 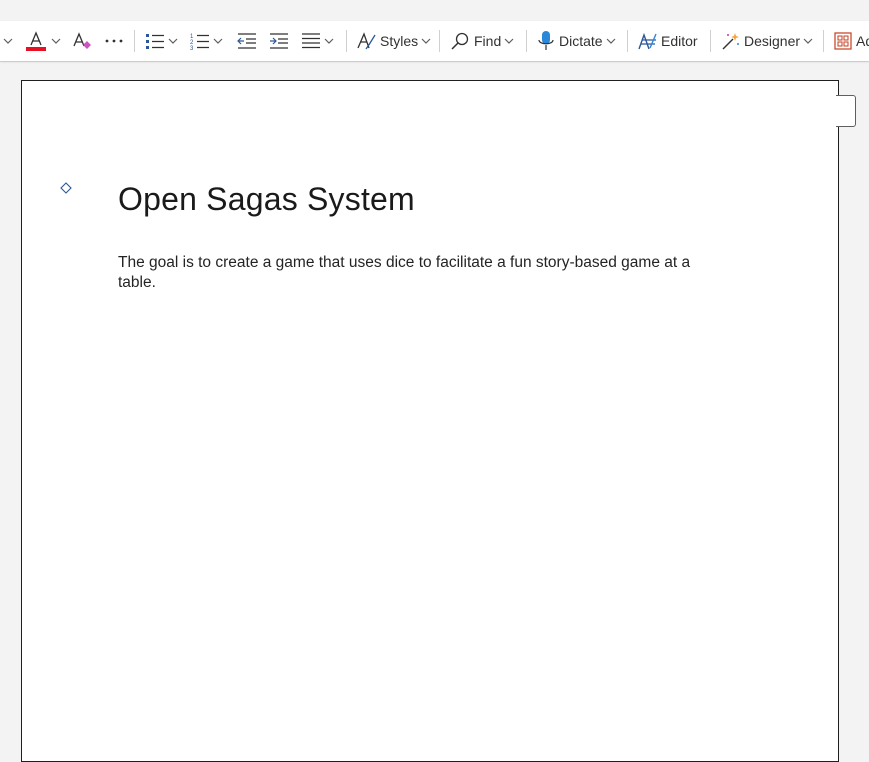 I want to click on numbering-button: 1 2 3, so click(x=206, y=41).